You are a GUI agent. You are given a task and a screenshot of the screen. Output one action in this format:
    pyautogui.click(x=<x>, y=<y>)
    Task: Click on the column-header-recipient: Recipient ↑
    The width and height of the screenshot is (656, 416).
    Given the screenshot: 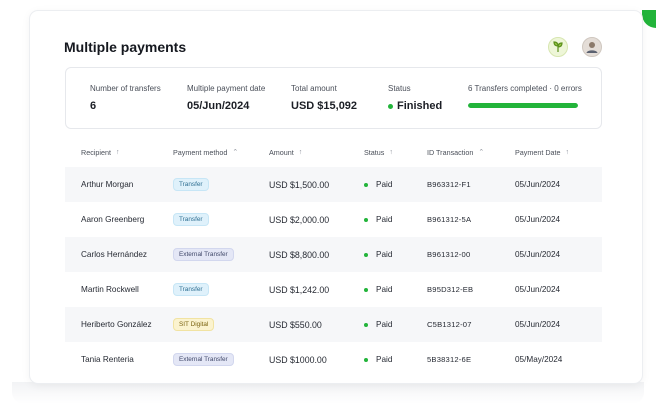 What is the action you would take?
    pyautogui.click(x=119, y=152)
    